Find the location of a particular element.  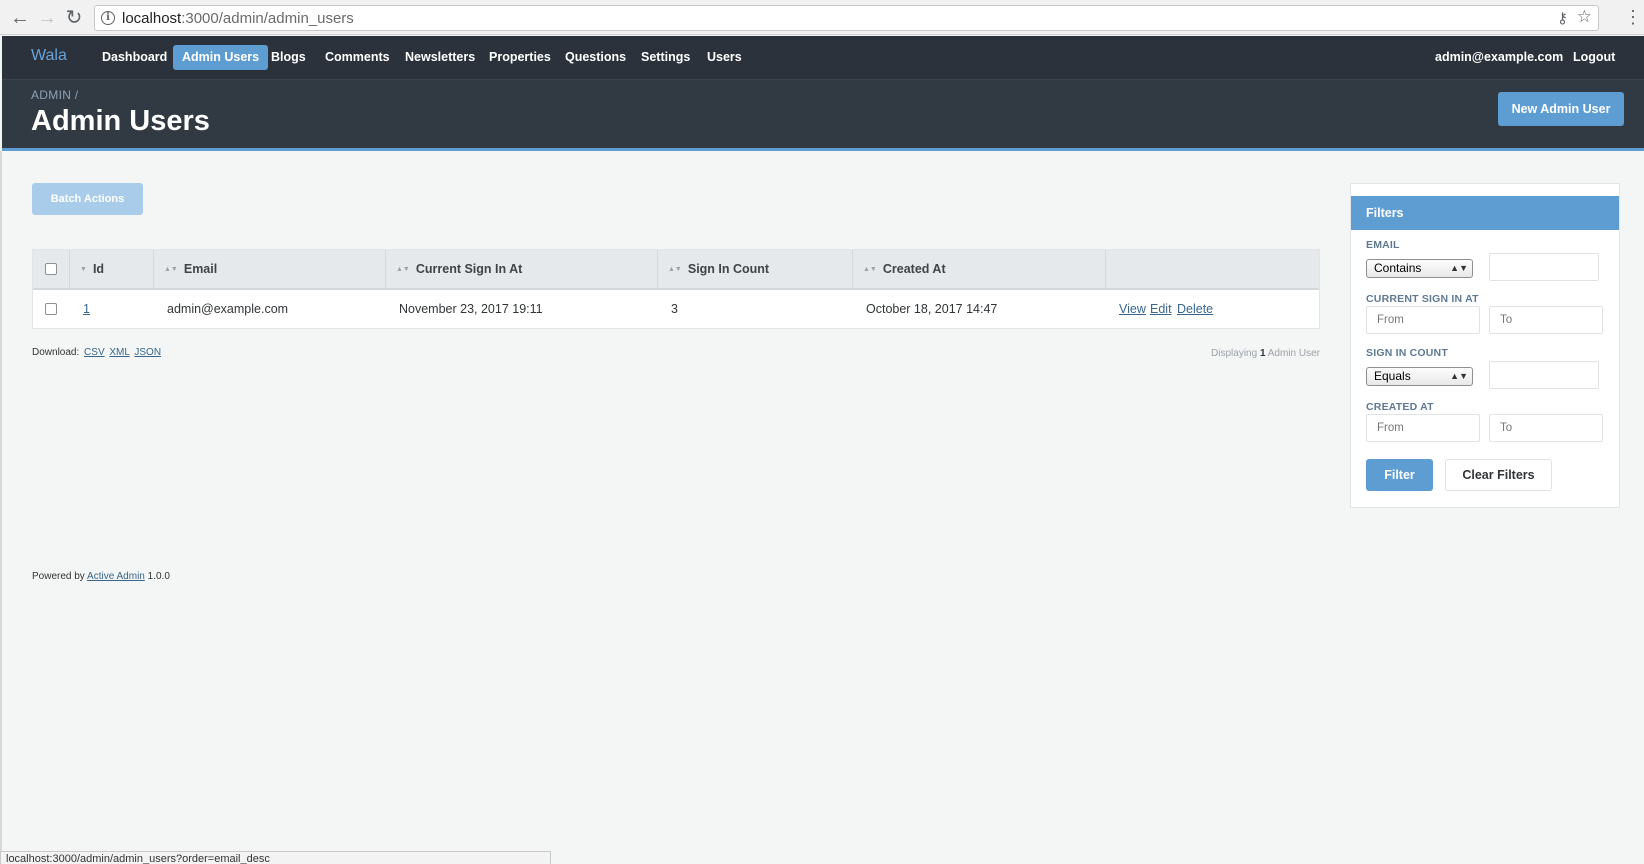

nav-item-settings: Settings is located at coordinates (665, 57).